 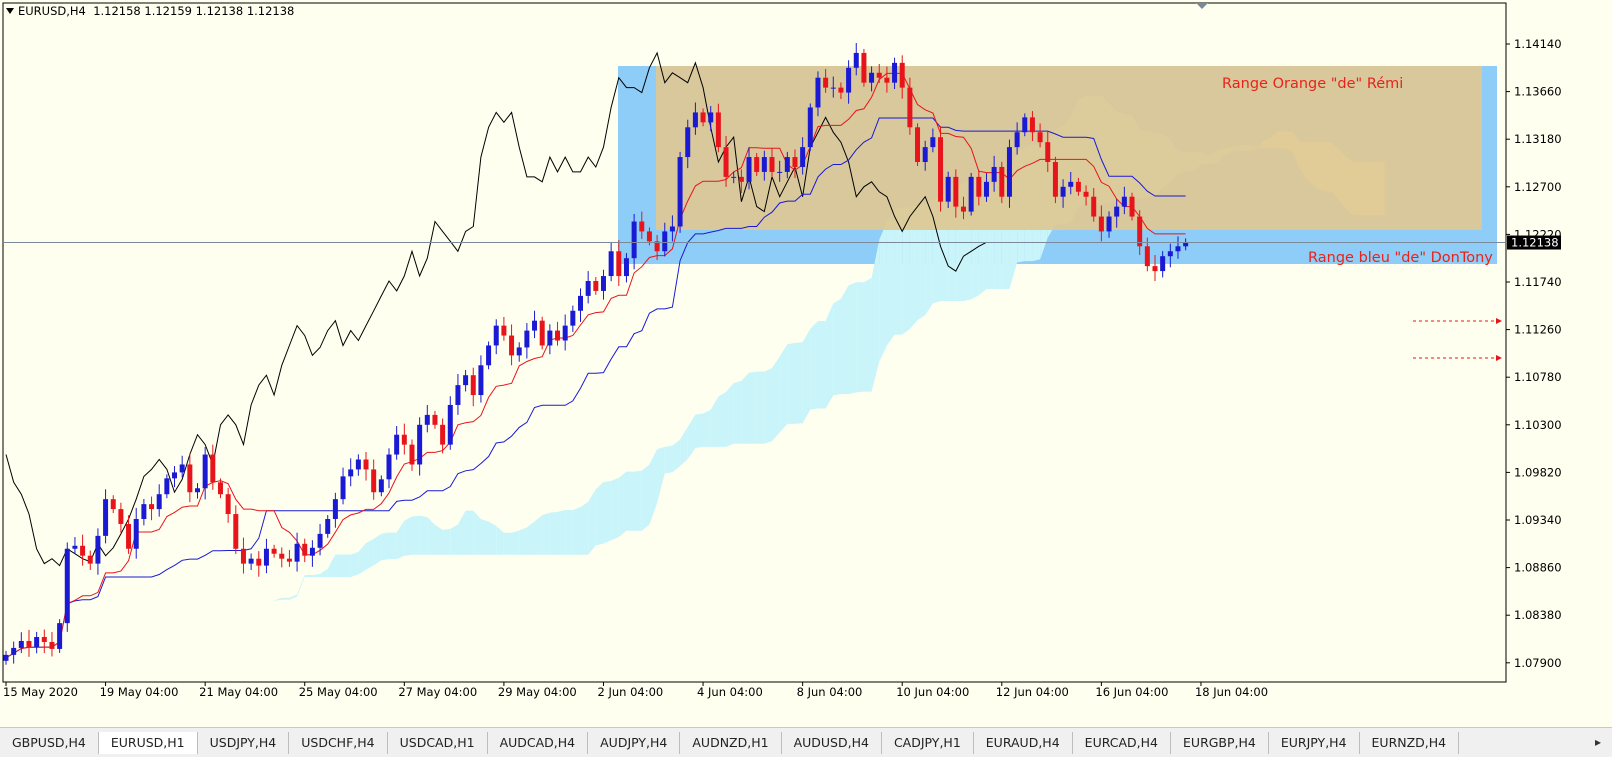 I want to click on orange-range-annotation: Range Orange "de" Rémi, so click(x=1313, y=84).